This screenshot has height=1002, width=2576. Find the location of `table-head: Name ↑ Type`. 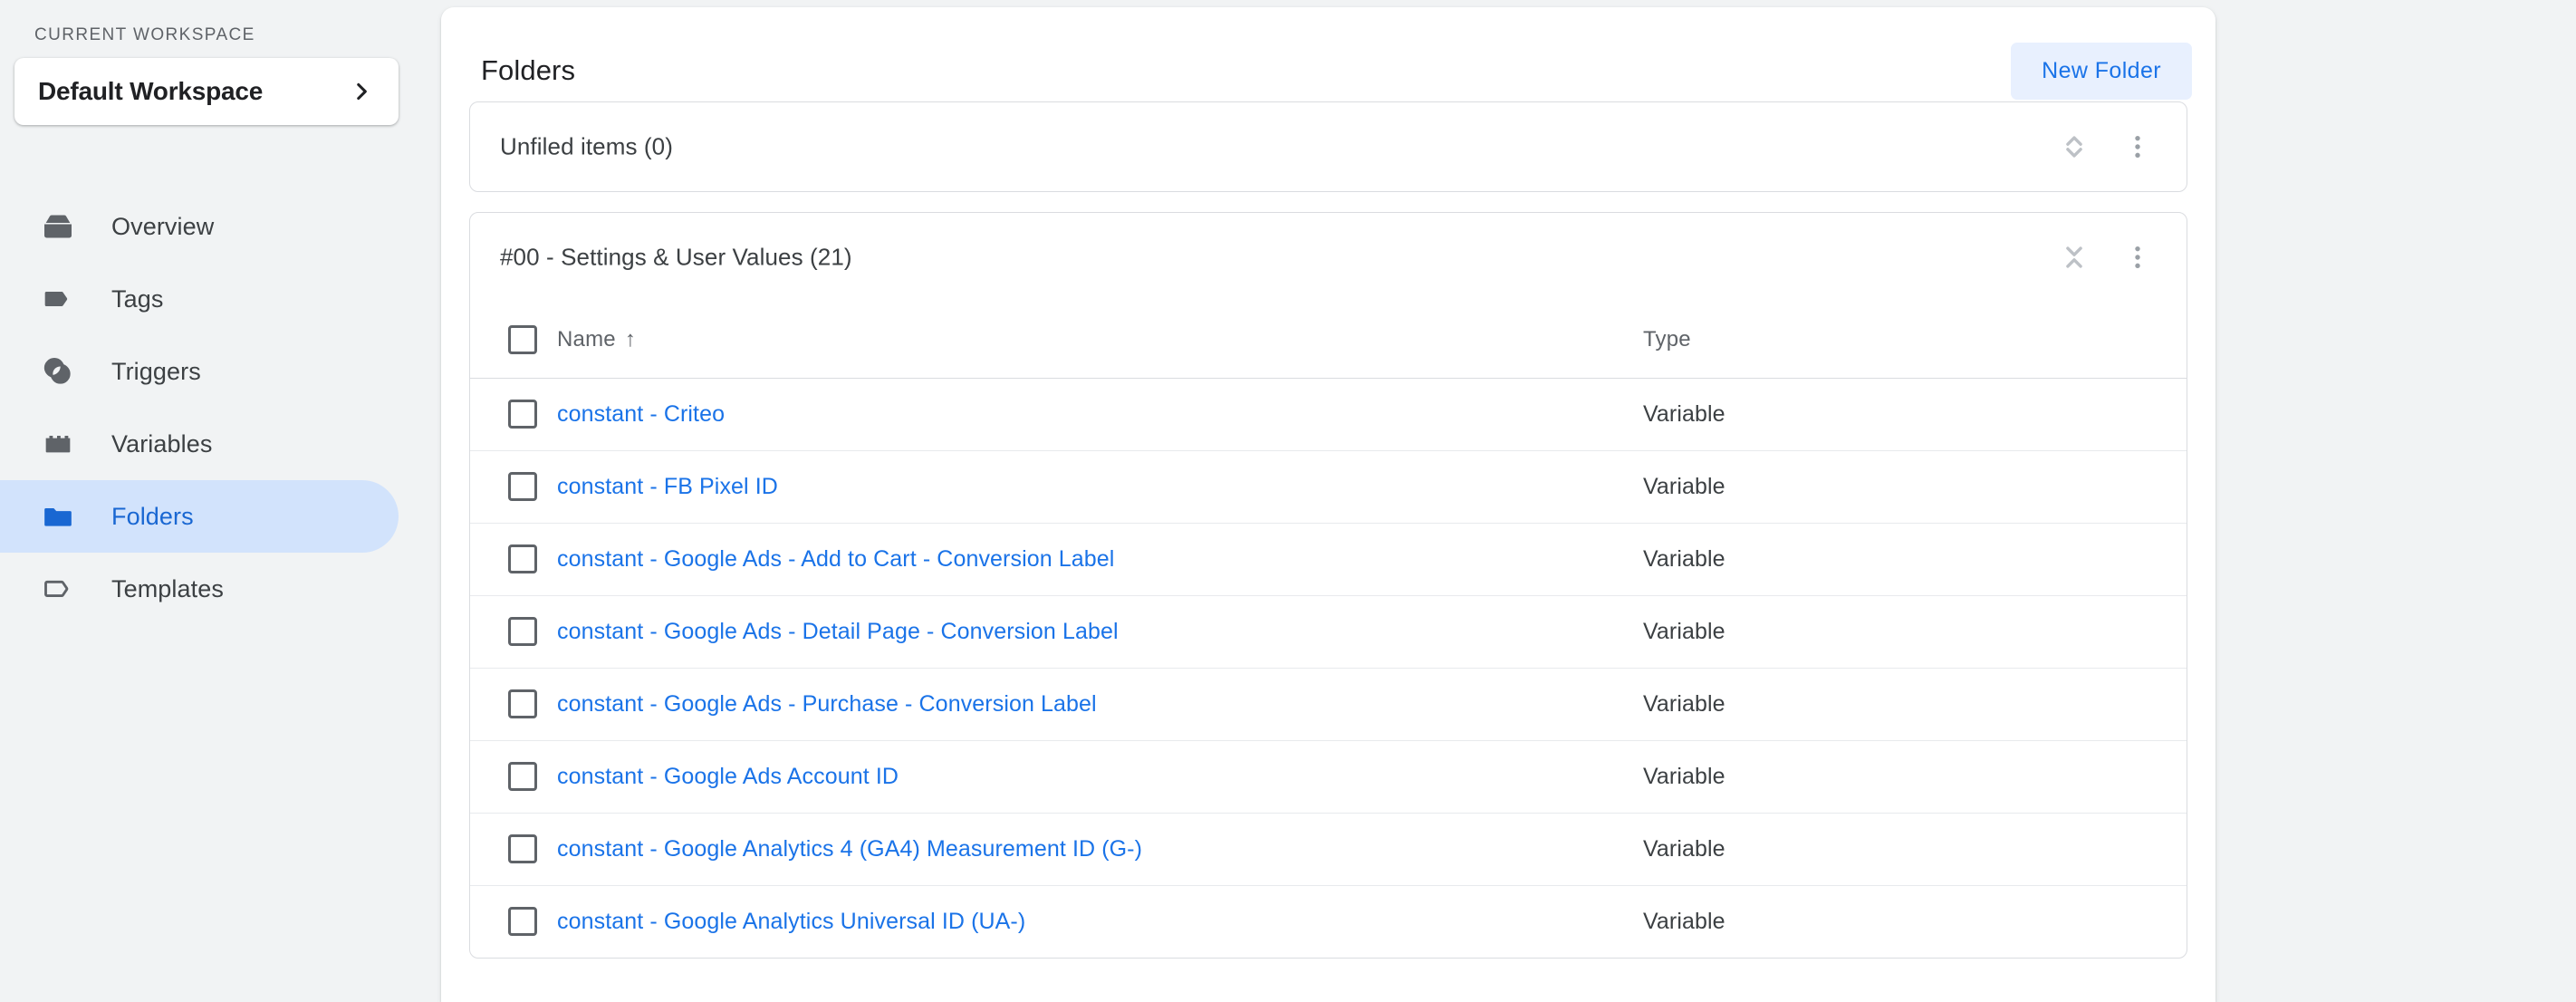

table-head: Name ↑ Type is located at coordinates (1328, 340).